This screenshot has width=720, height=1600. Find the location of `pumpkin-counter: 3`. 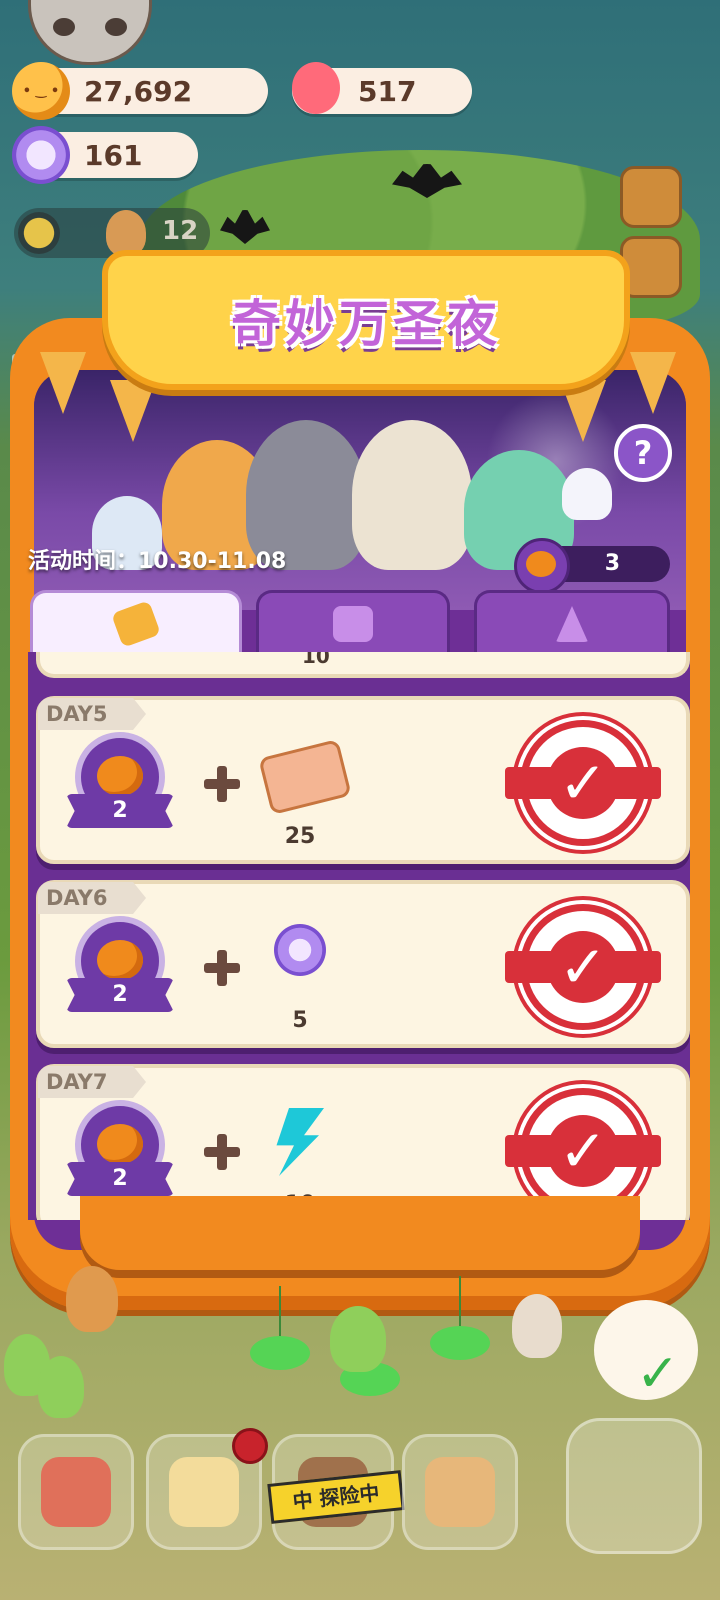

pumpkin-counter: 3 is located at coordinates (592, 566).